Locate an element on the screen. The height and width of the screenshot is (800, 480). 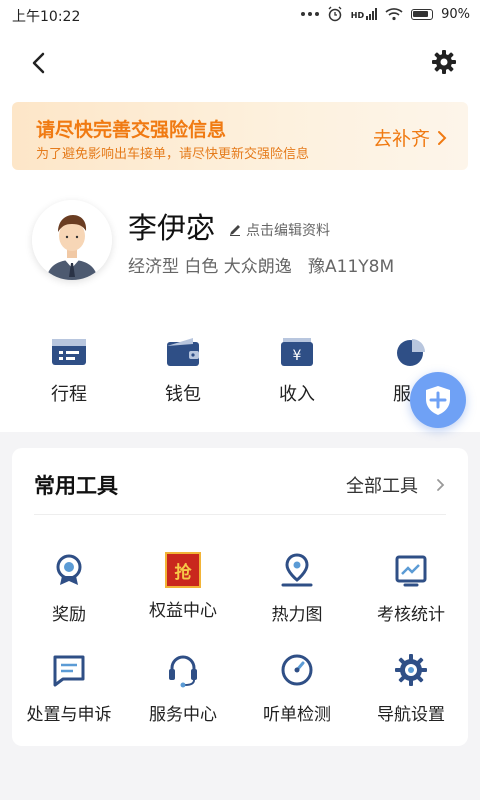
quick-label: 收入 is located at coordinates (297, 394).